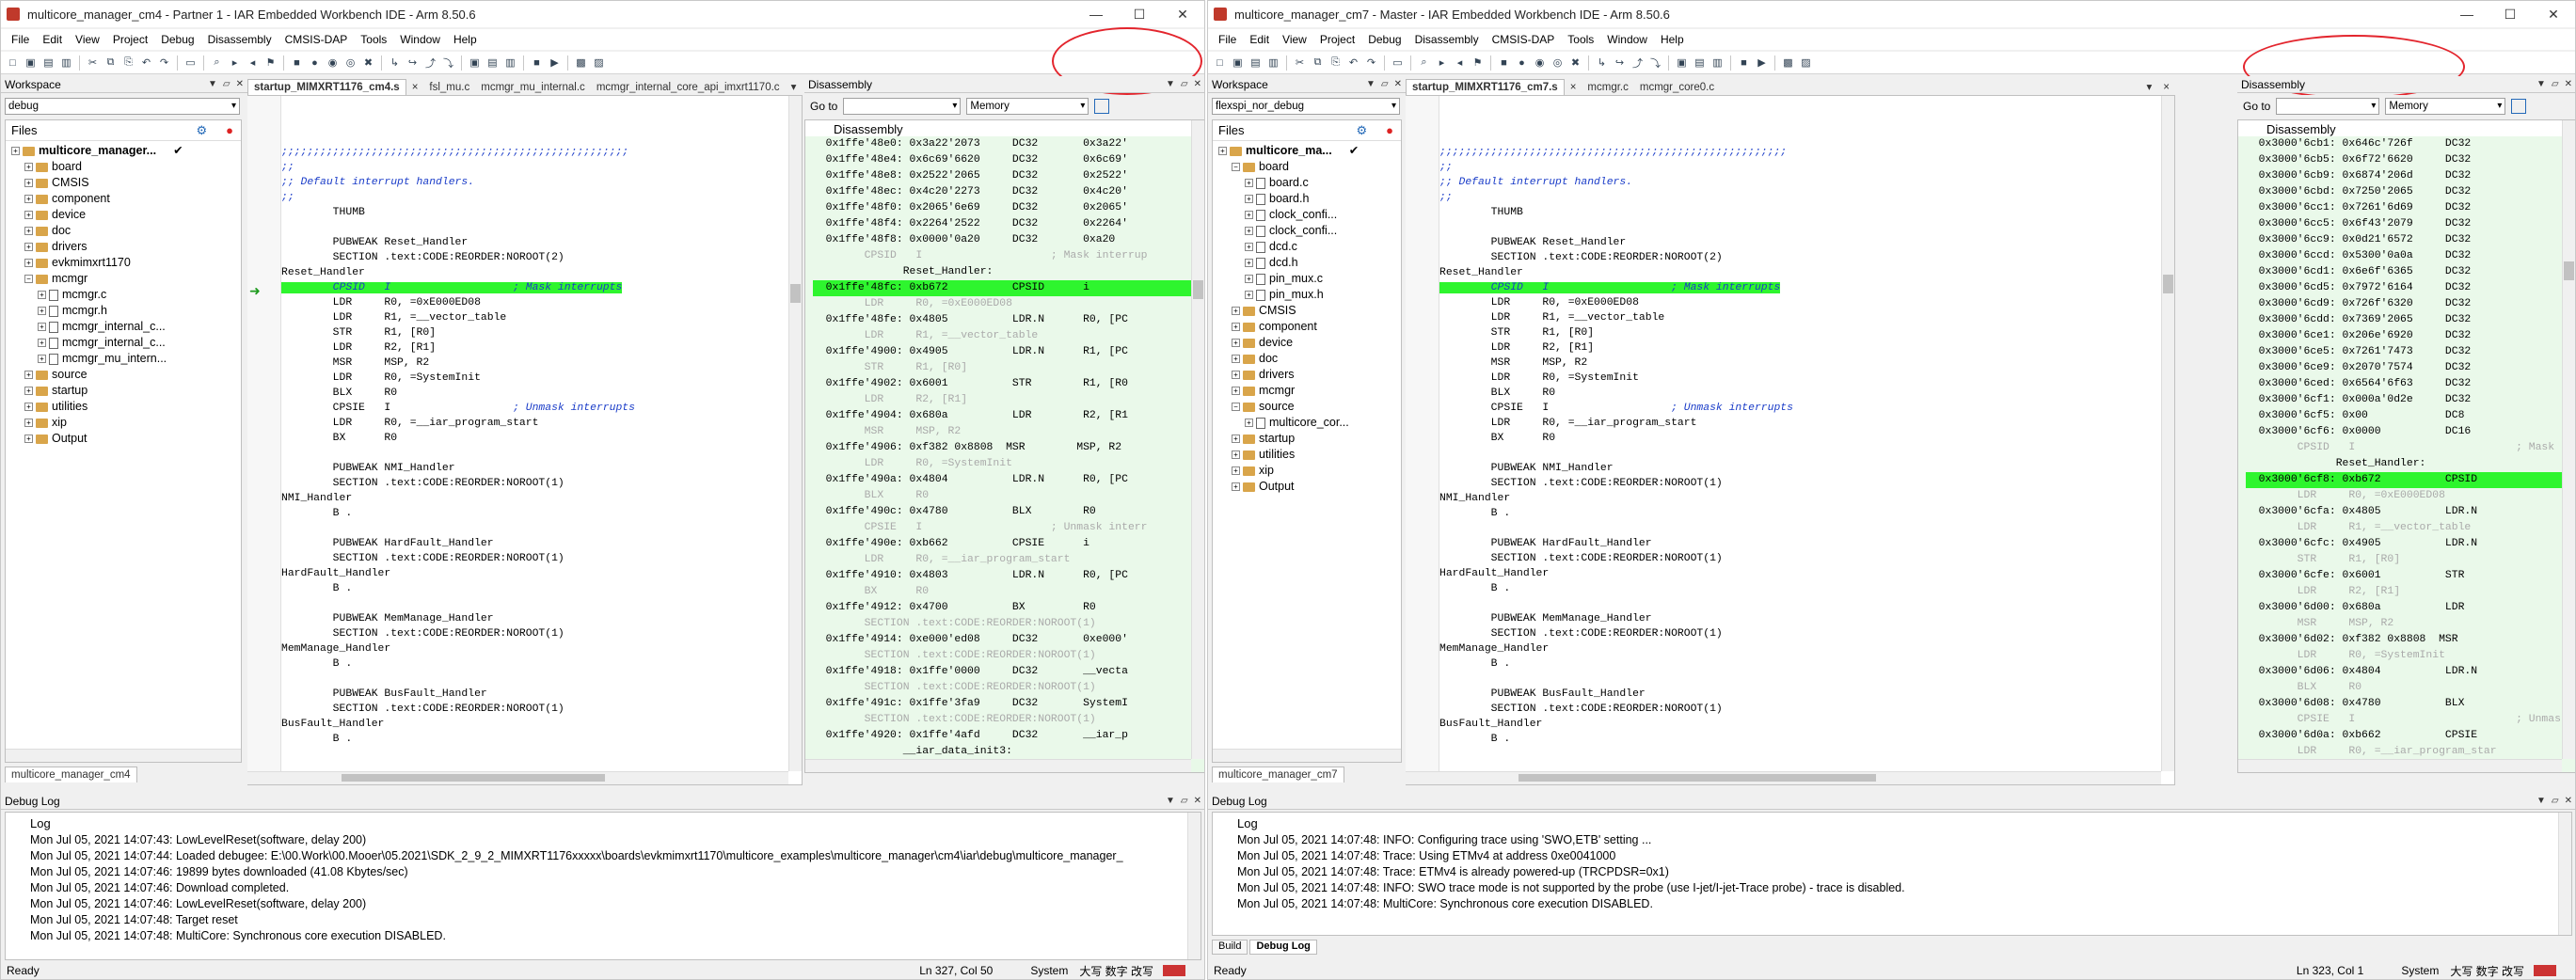  I want to click on file-tree-file: + dcd.h, so click(1309, 263).